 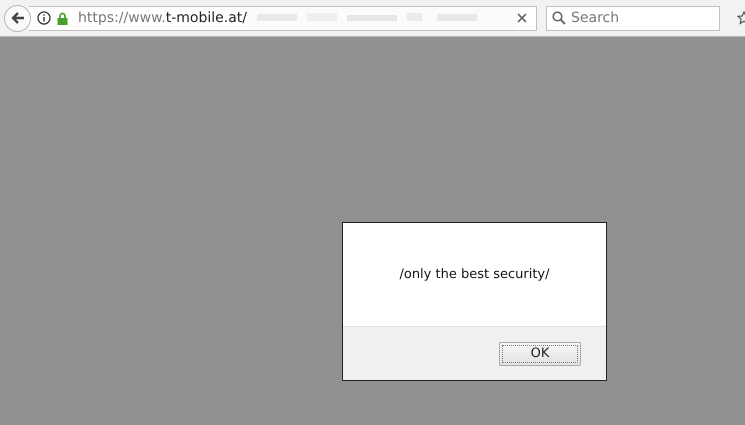 I want to click on back-arrow-icon, so click(x=18, y=18).